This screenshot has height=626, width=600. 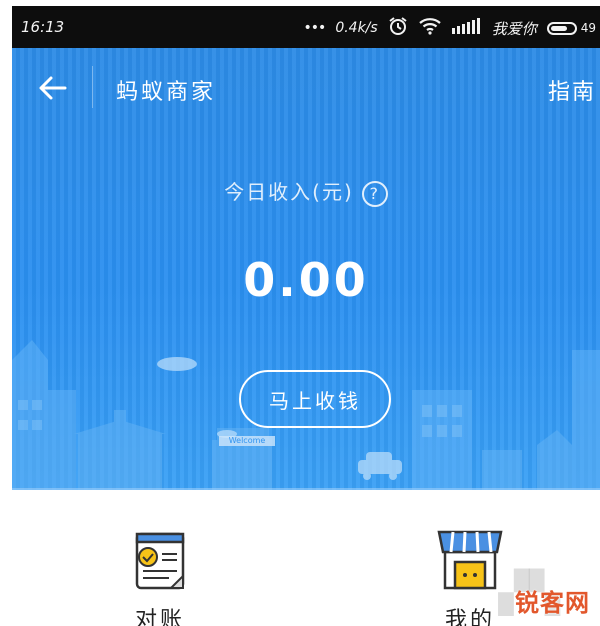 I want to click on income-heading: 今日收入(元)?, so click(x=306, y=191).